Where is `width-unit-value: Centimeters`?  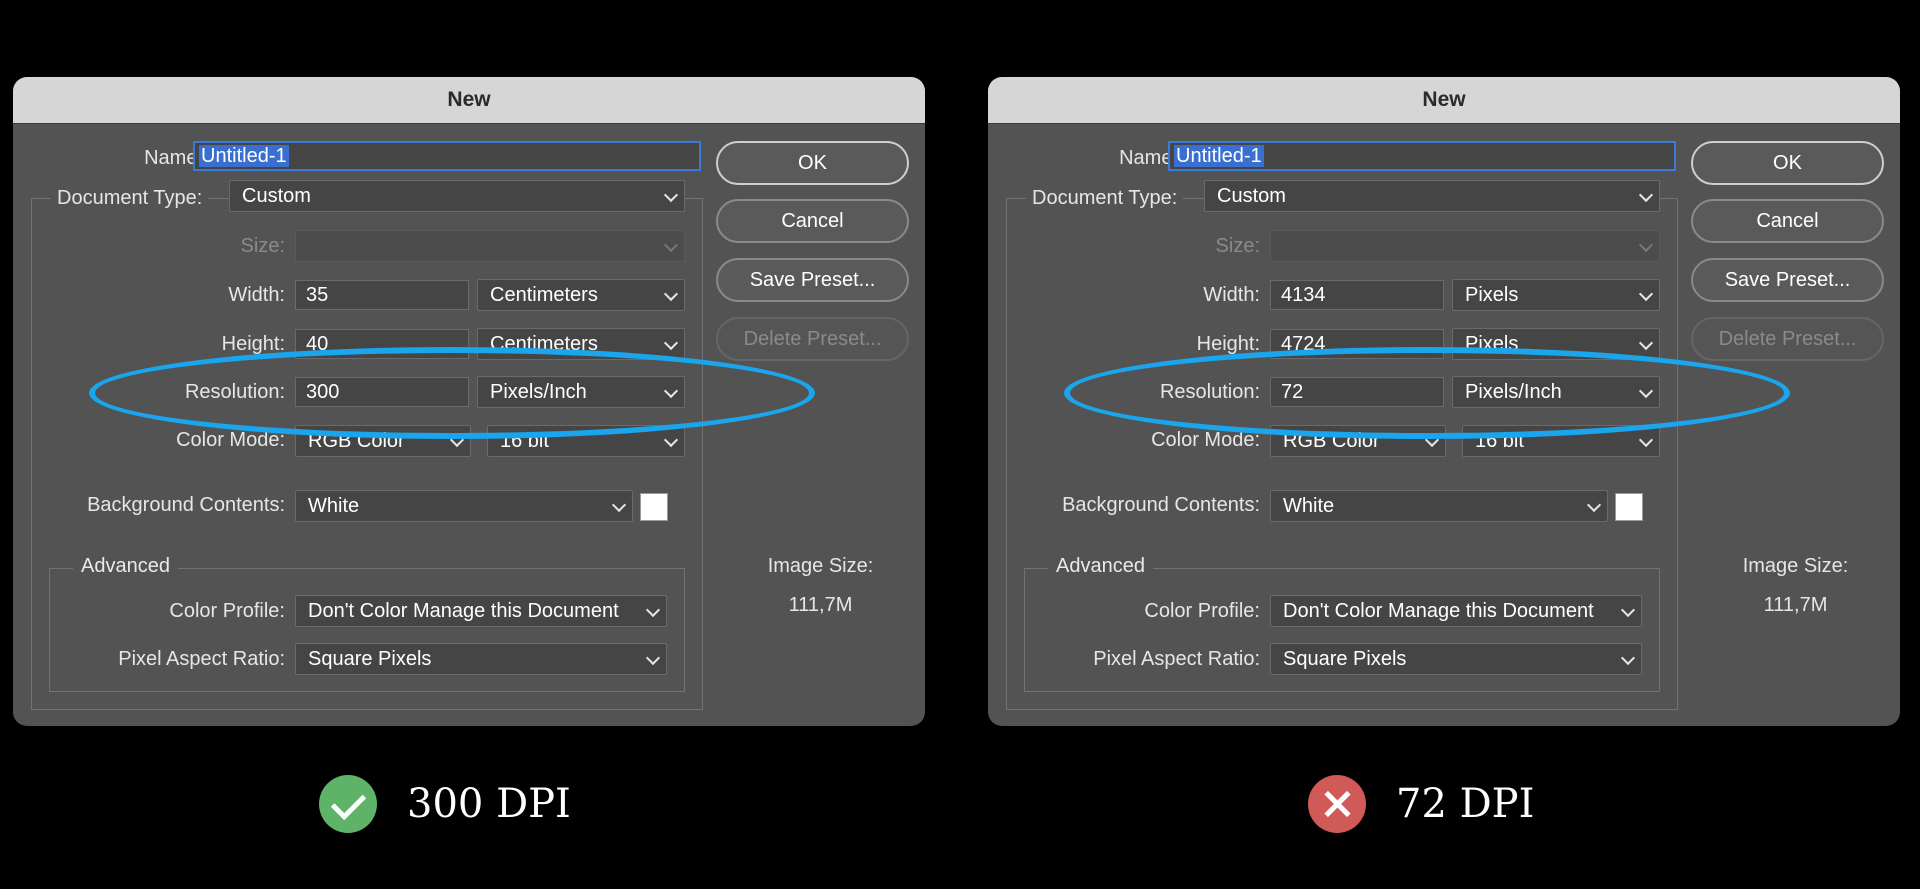
width-unit-value: Centimeters is located at coordinates (544, 295).